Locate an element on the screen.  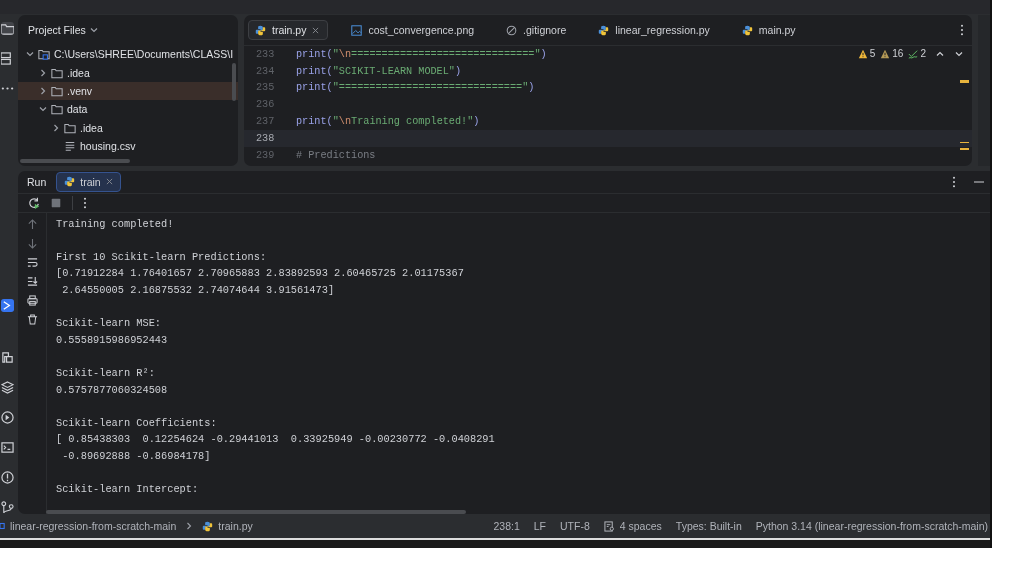
console-output-line: [0.71912284 1.76401657 2.70965883 2.83892593 2.60465725 2.01175367 is located at coordinates (260, 273).